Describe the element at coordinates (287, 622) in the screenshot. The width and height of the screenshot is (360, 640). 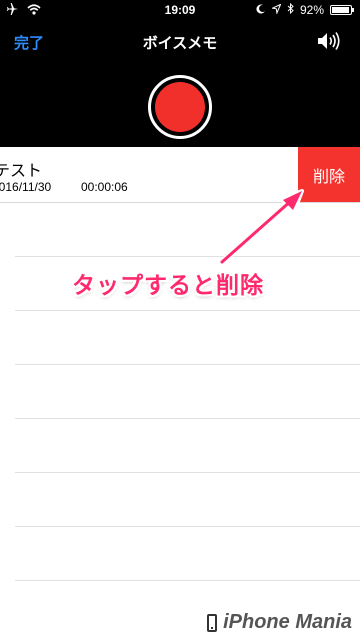
I see `watermark-text: iPhone Mania` at that location.